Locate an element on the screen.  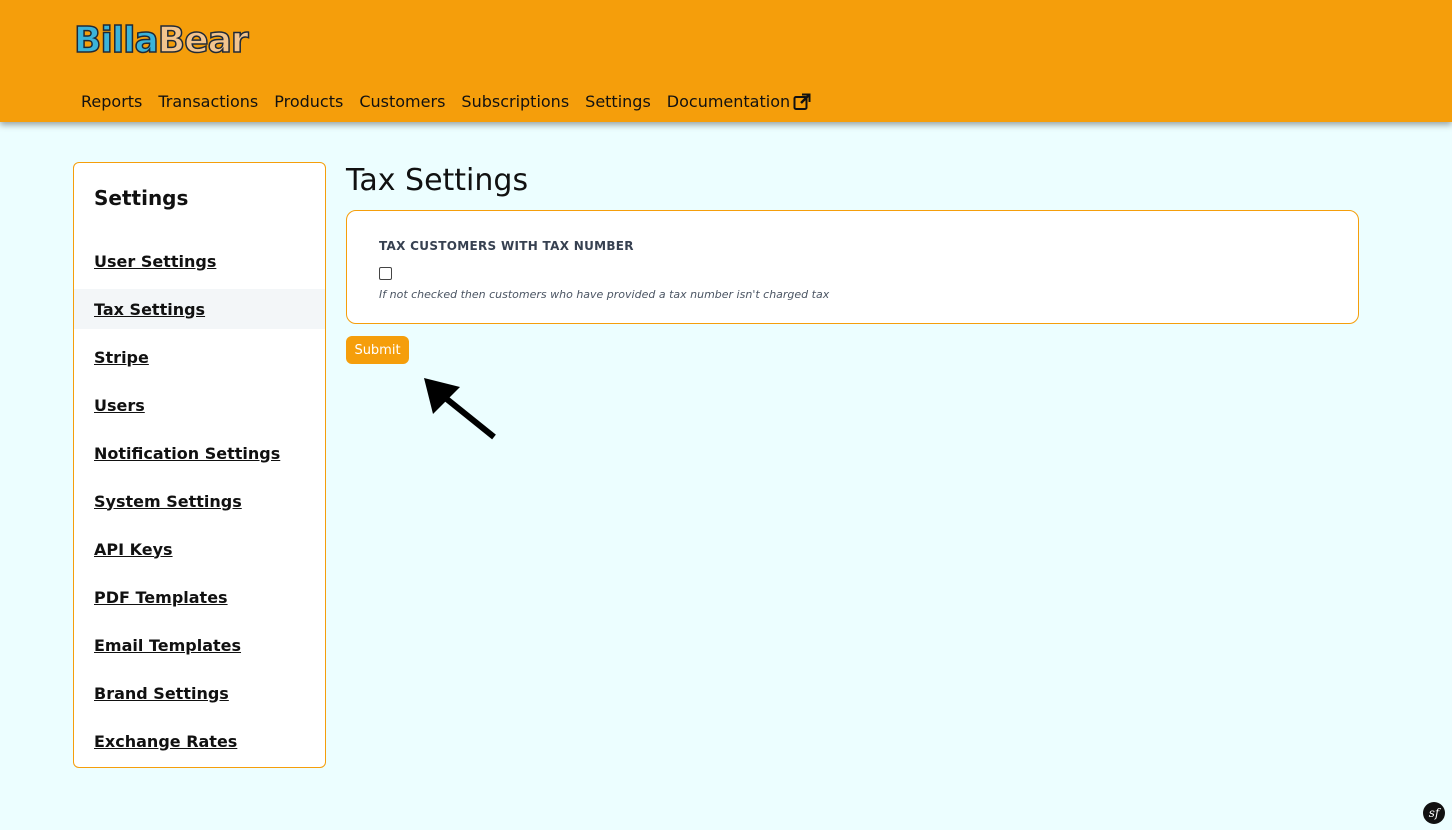
sidebar-item-exchange-rates: Exchange Rates is located at coordinates (199, 741).